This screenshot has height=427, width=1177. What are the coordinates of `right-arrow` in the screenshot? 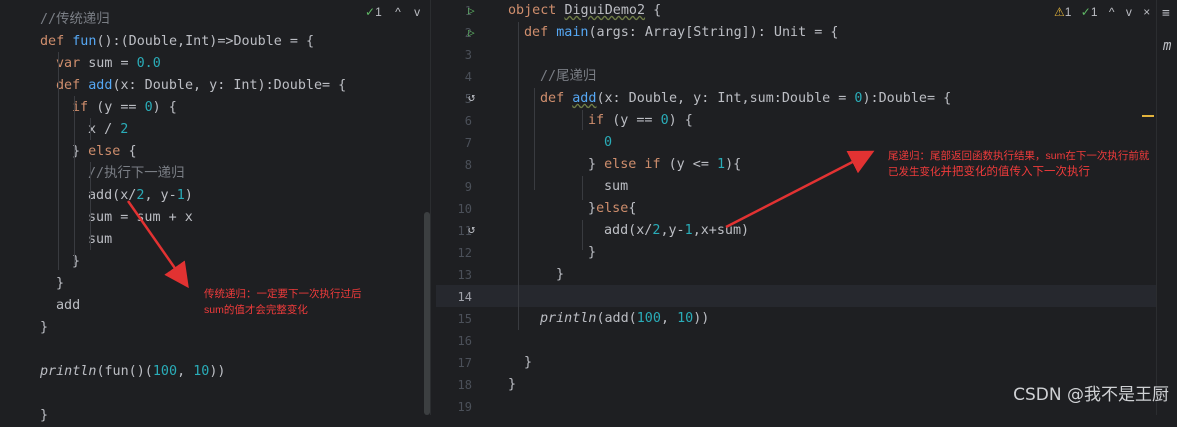 It's located at (800, 189).